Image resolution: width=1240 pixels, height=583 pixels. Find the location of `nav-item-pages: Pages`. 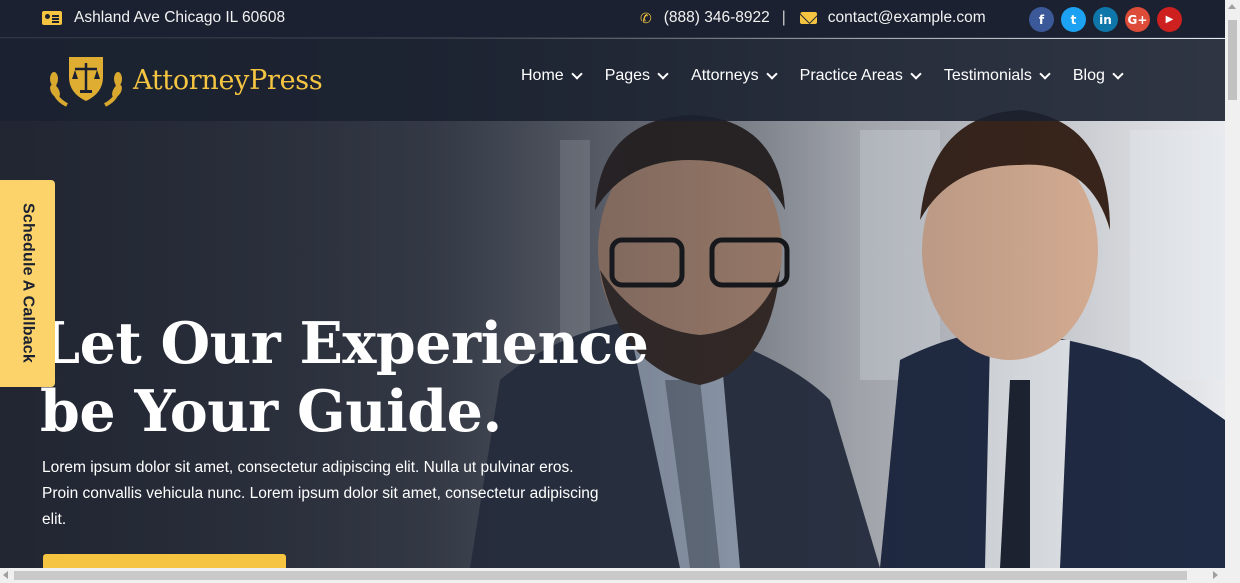

nav-item-pages: Pages is located at coordinates (636, 76).